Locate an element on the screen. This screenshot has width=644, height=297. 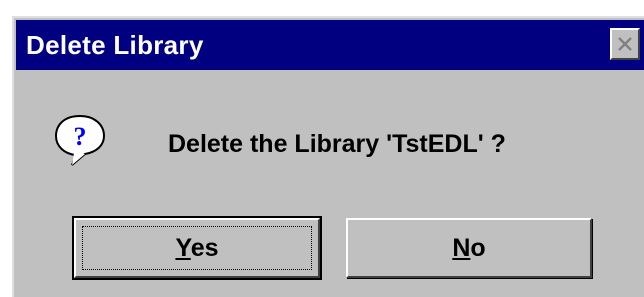
close-button is located at coordinates (625, 44).